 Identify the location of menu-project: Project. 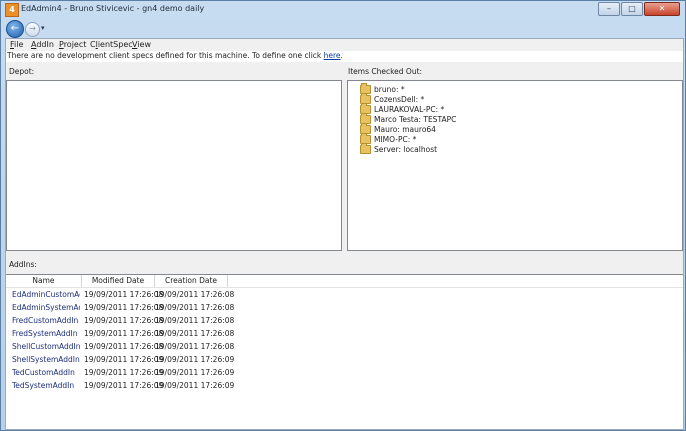
(72, 44).